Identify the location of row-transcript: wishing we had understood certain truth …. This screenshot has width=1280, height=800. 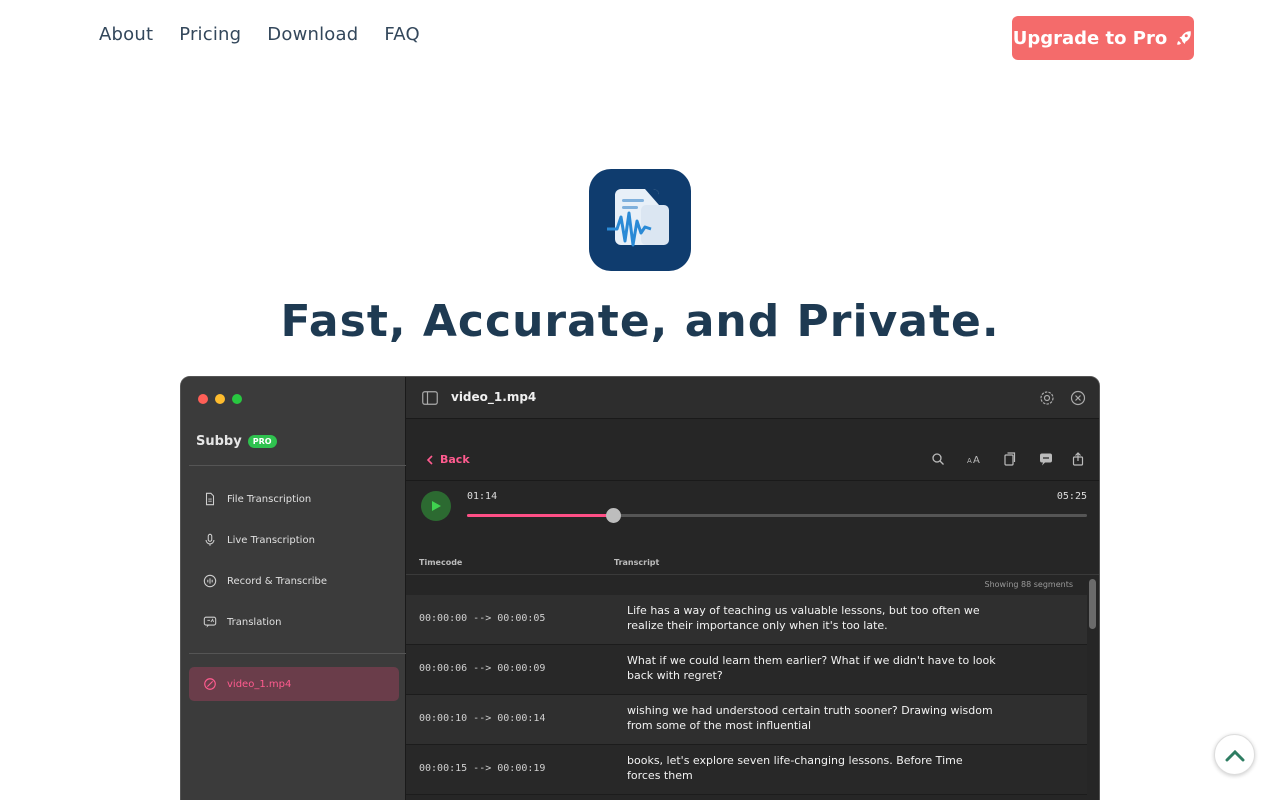
(810, 718).